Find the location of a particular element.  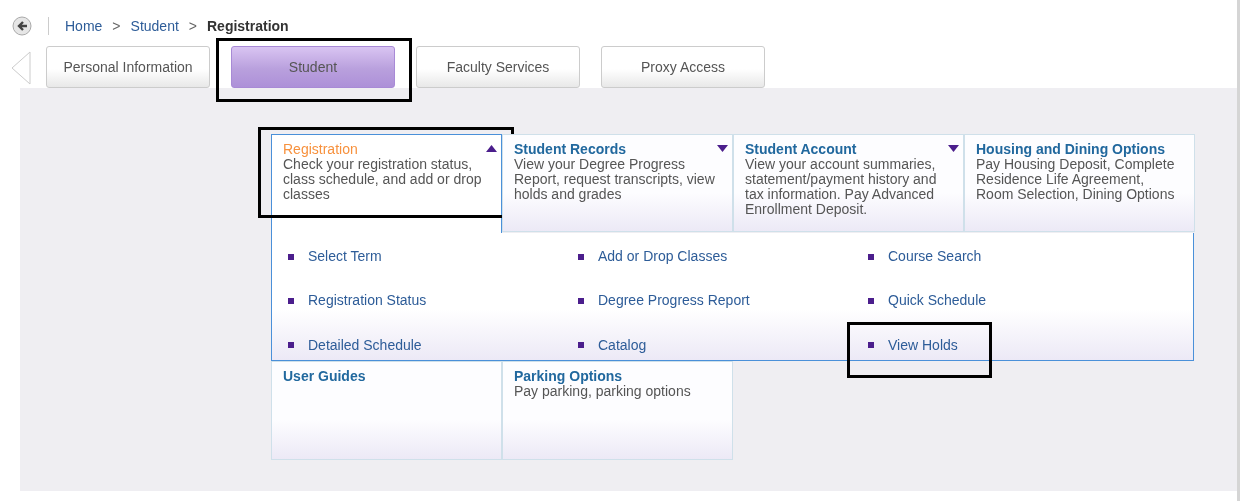

menu-link: Registration Status is located at coordinates (367, 301).